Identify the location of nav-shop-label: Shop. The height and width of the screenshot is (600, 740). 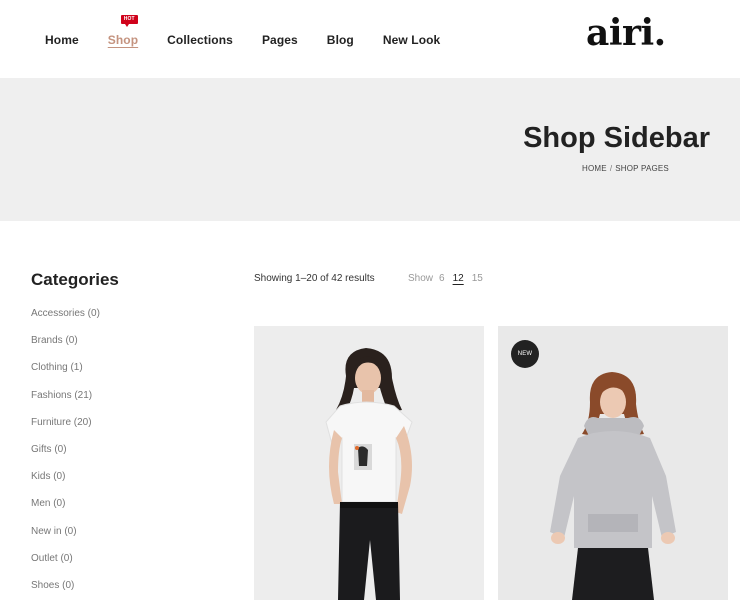
(123, 40).